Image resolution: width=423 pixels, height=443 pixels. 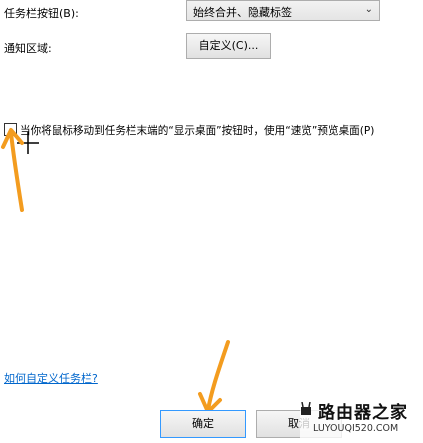 What do you see at coordinates (28, 48) in the screenshot?
I see `notification-area-label: 通知区域:` at bounding box center [28, 48].